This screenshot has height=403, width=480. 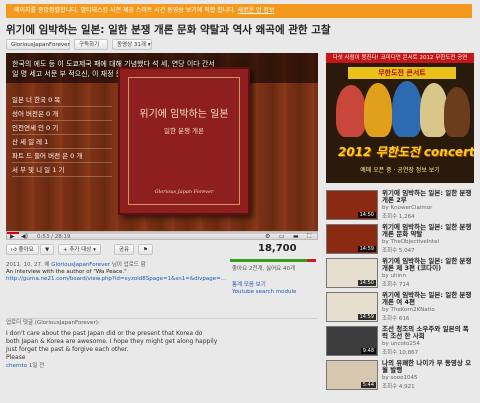 I want to click on volume-icon: ◀), so click(x=24, y=236).